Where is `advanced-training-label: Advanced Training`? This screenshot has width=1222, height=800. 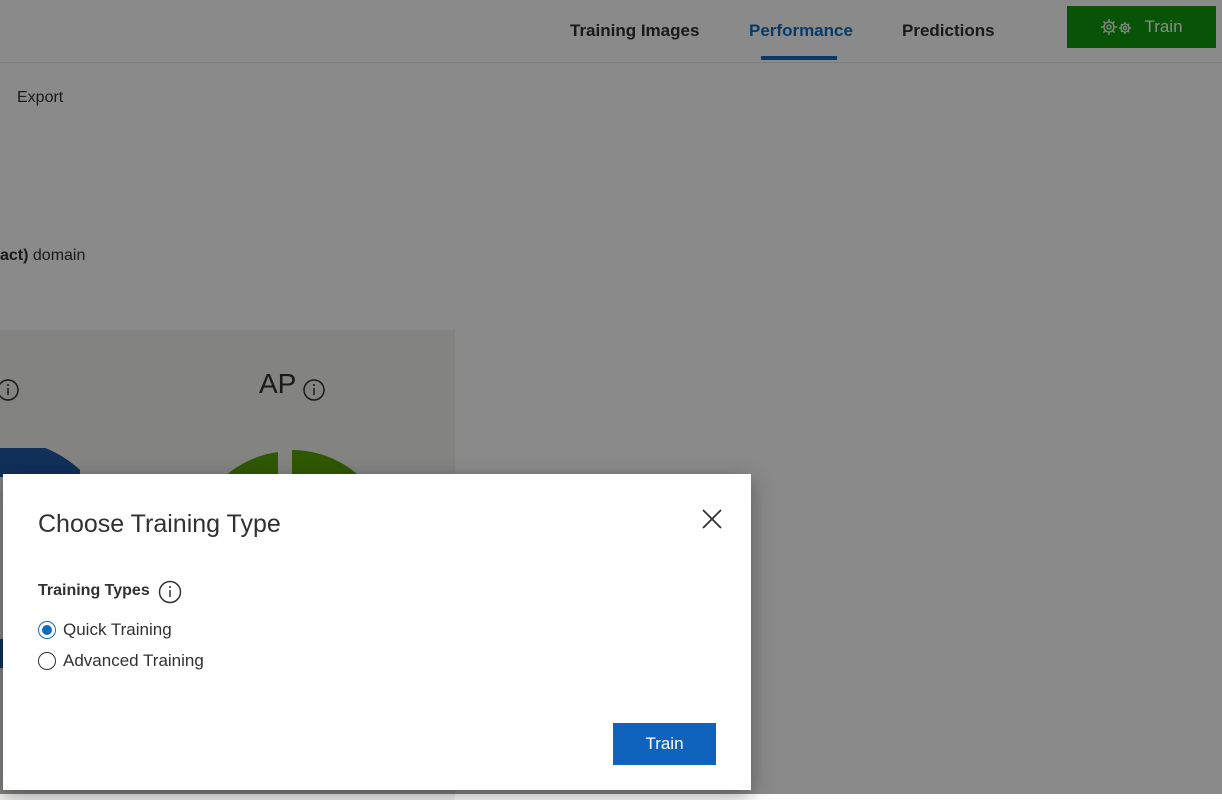 advanced-training-label: Advanced Training is located at coordinates (133, 660).